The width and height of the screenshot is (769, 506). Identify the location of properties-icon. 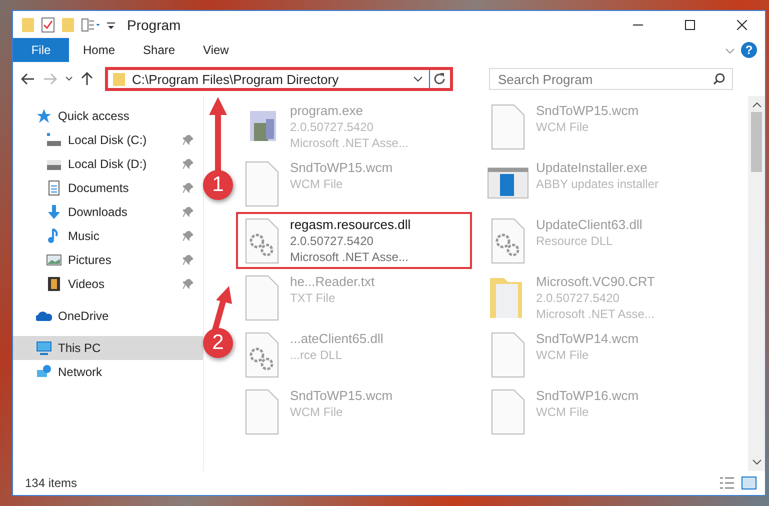
(91, 24).